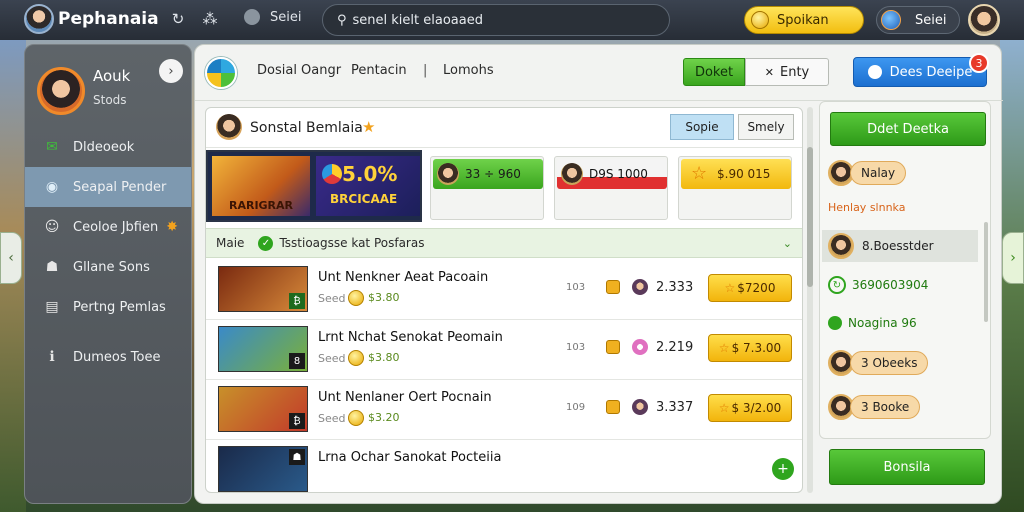 This screenshot has height=512, width=1024. Describe the element at coordinates (920, 72) in the screenshot. I see `primary-action-button: Dees Deeipe` at that location.